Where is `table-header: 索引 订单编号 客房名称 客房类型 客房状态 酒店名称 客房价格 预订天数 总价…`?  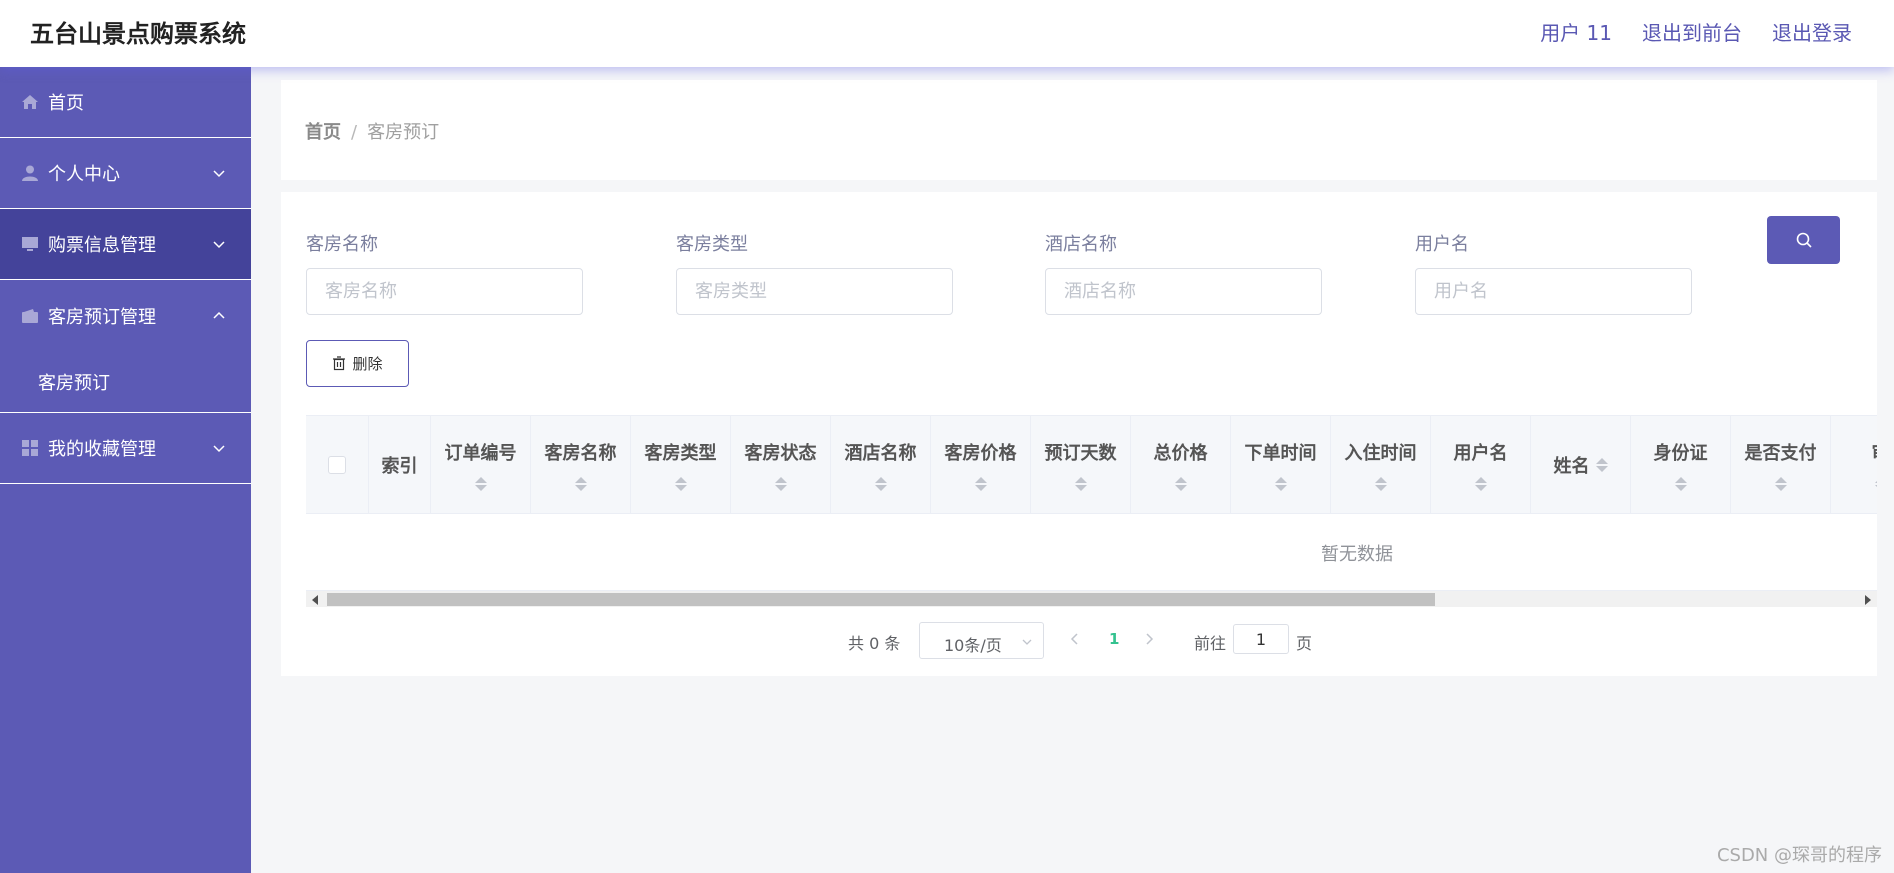 table-header: 索引 订单编号 客房名称 客房类型 客房状态 酒店名称 客房价格 预订天数 总价… is located at coordinates (1091, 465).